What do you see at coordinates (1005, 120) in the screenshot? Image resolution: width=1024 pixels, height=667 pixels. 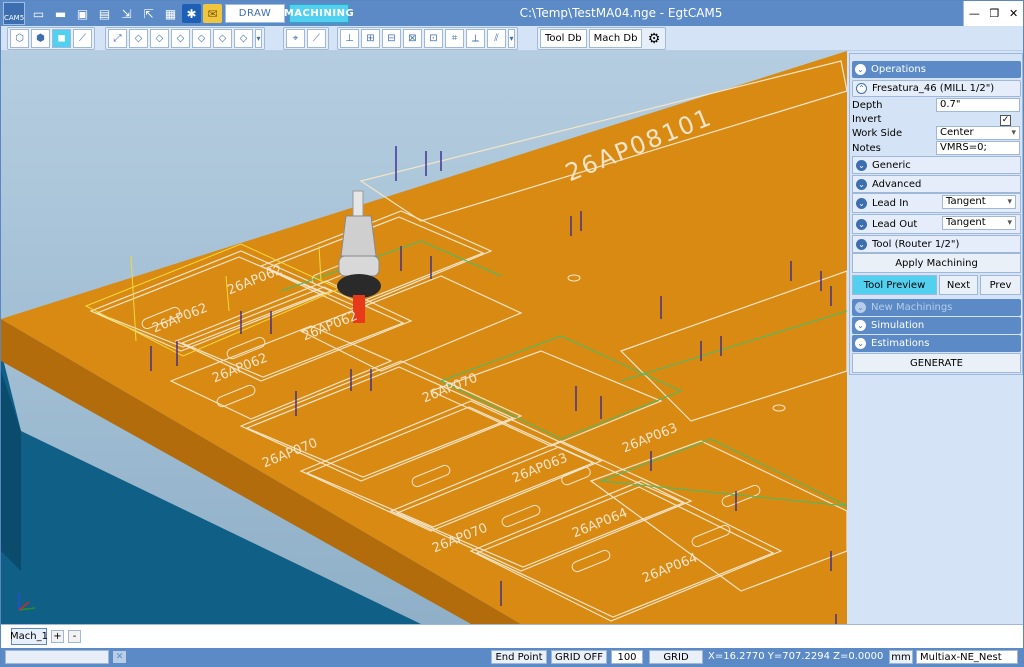 I see `invert-checkbox: ✓` at bounding box center [1005, 120].